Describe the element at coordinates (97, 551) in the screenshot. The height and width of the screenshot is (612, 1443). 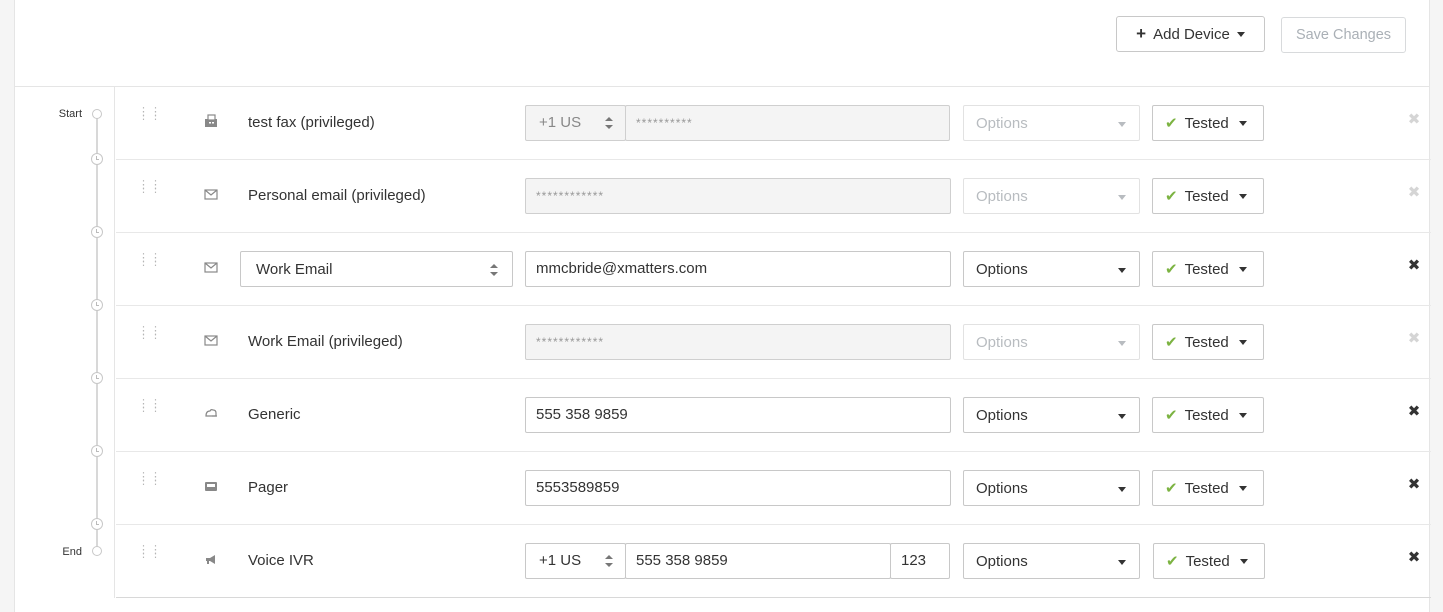
I see `timeline-end-node` at that location.